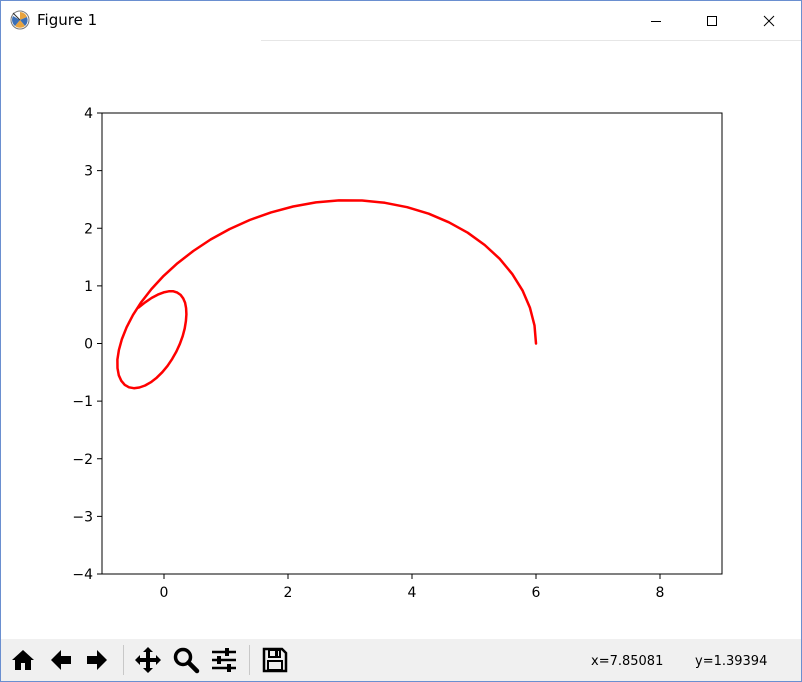  What do you see at coordinates (88, 114) in the screenshot?
I see `y-tick-label: 4` at bounding box center [88, 114].